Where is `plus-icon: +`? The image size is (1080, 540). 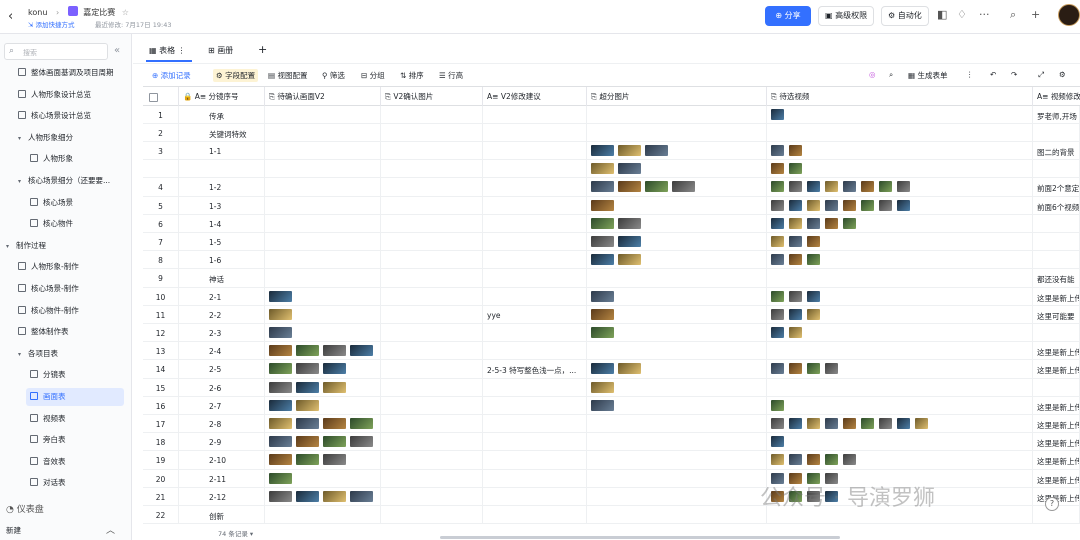
plus-icon: + is located at coordinates (1035, 14).